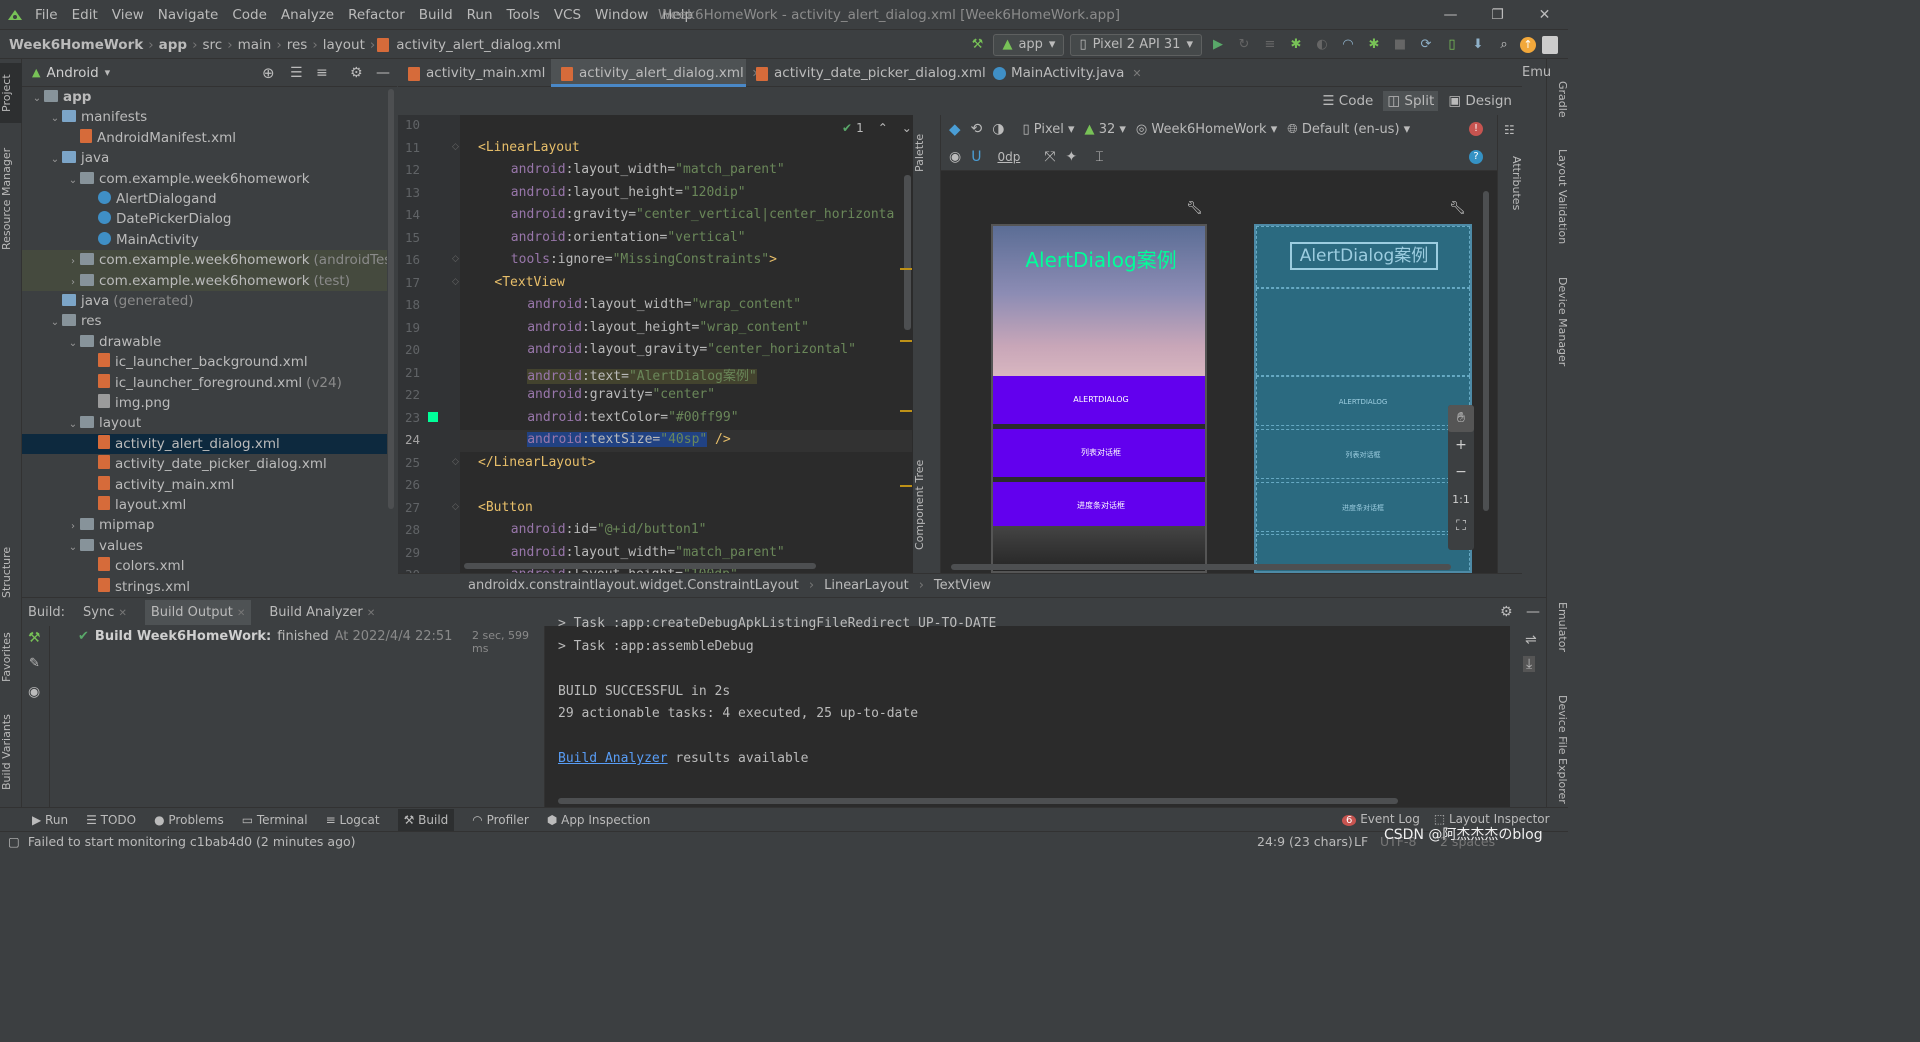 The height and width of the screenshot is (1042, 1920). Describe the element at coordinates (613, 758) in the screenshot. I see `build-analyzer-link: Build Analyzer` at that location.